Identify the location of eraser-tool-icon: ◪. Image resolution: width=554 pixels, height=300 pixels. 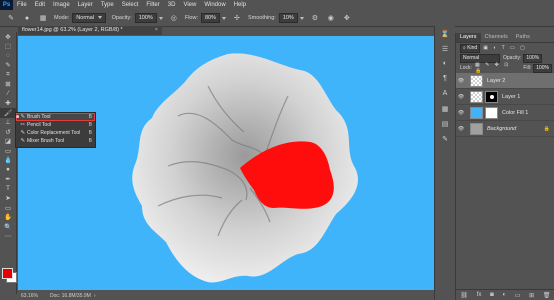
(8, 142).